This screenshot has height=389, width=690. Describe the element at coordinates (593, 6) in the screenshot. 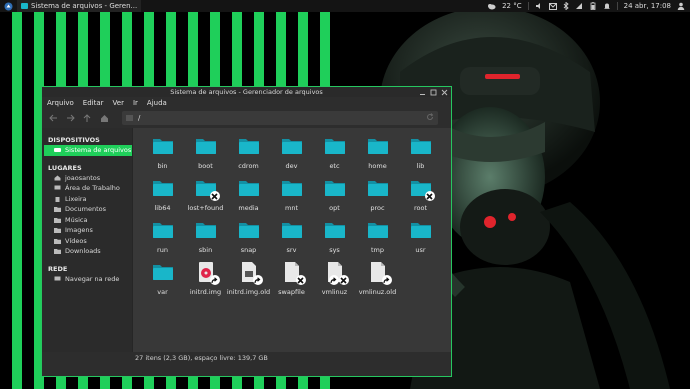

I see `battery-icon` at that location.